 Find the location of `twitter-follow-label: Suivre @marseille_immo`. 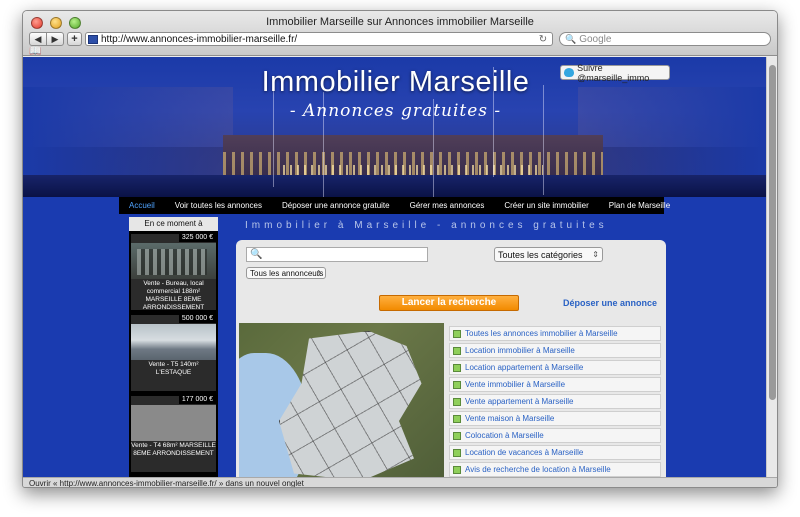

twitter-follow-label: Suivre @marseille_immo is located at coordinates (613, 72).